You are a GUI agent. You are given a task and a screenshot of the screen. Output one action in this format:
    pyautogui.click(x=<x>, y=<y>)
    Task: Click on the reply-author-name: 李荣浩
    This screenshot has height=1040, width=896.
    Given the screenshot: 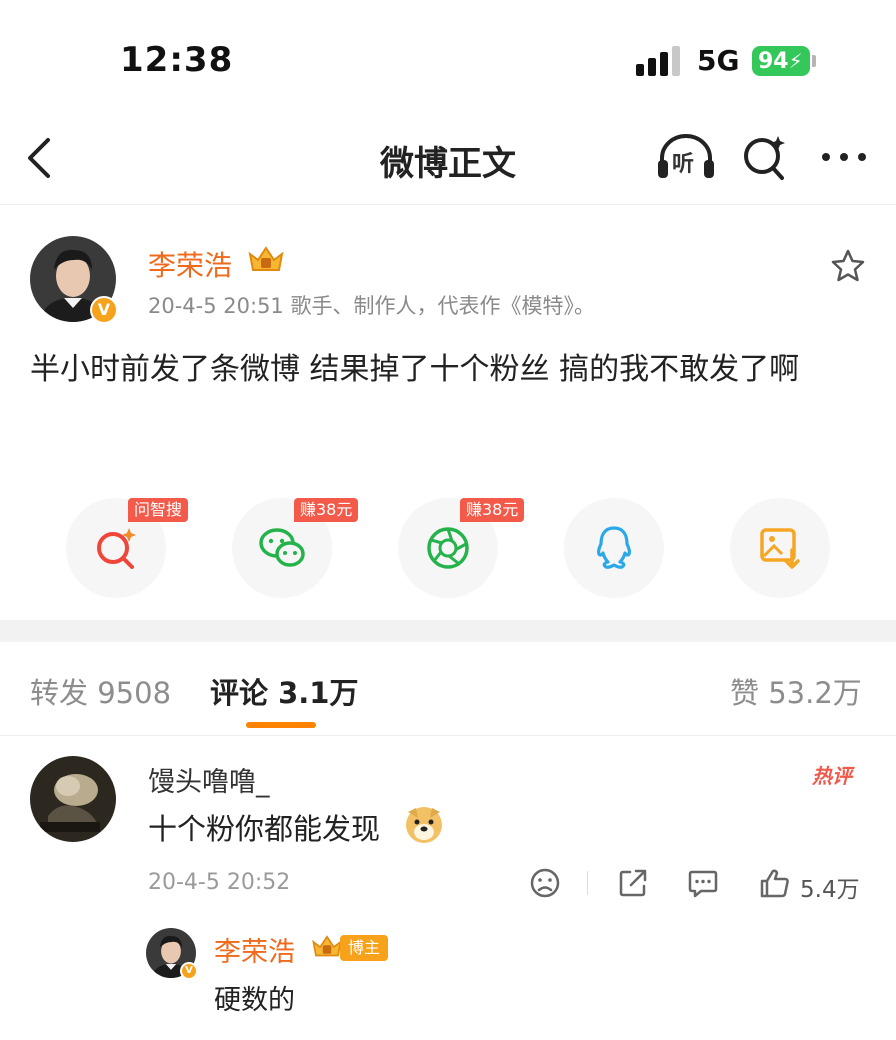 What is the action you would take?
    pyautogui.click(x=254, y=949)
    